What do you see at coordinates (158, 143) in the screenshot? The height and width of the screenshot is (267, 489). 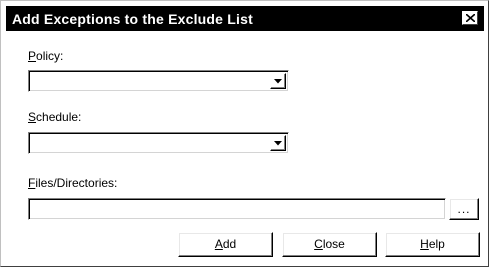 I see `schedule-dropdown` at bounding box center [158, 143].